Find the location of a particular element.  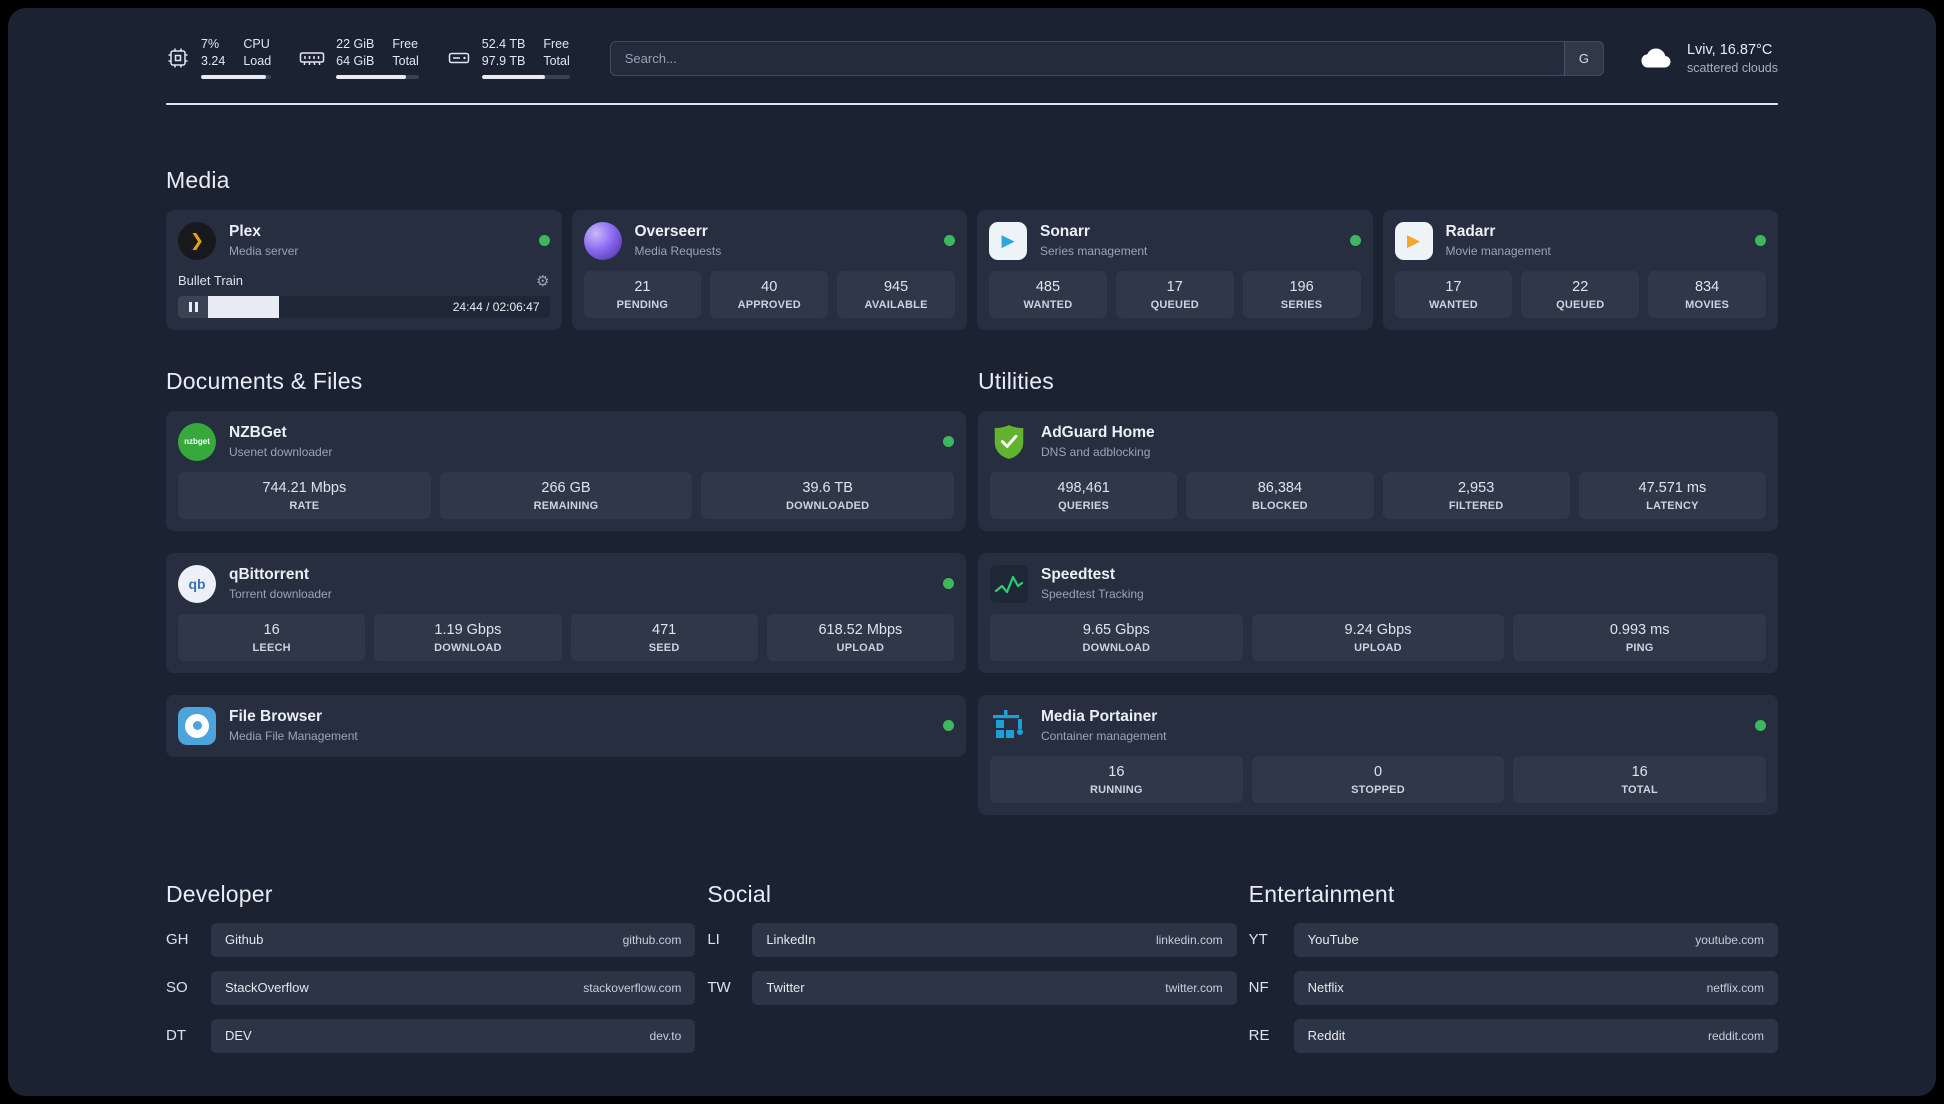

now-playing-title: Bullet Train is located at coordinates (211, 280).